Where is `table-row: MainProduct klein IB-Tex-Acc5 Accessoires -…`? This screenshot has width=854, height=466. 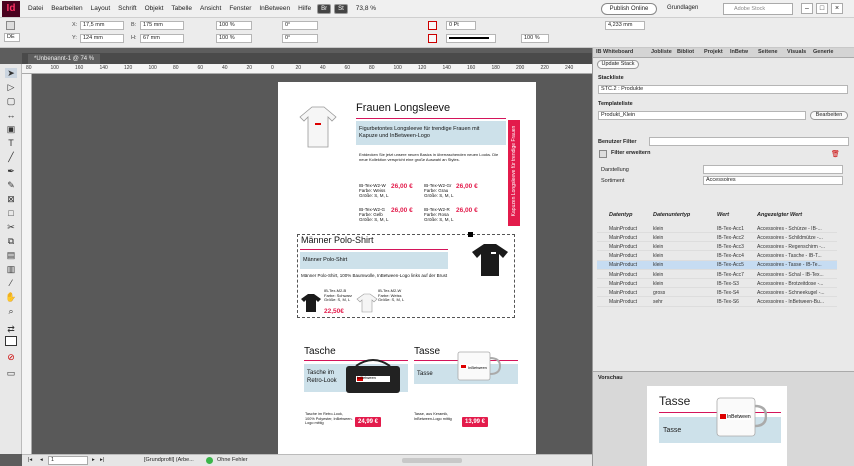
table-row: MainProduct klein IB-Tex-Acc5 Accessoires -… is located at coordinates (717, 265).